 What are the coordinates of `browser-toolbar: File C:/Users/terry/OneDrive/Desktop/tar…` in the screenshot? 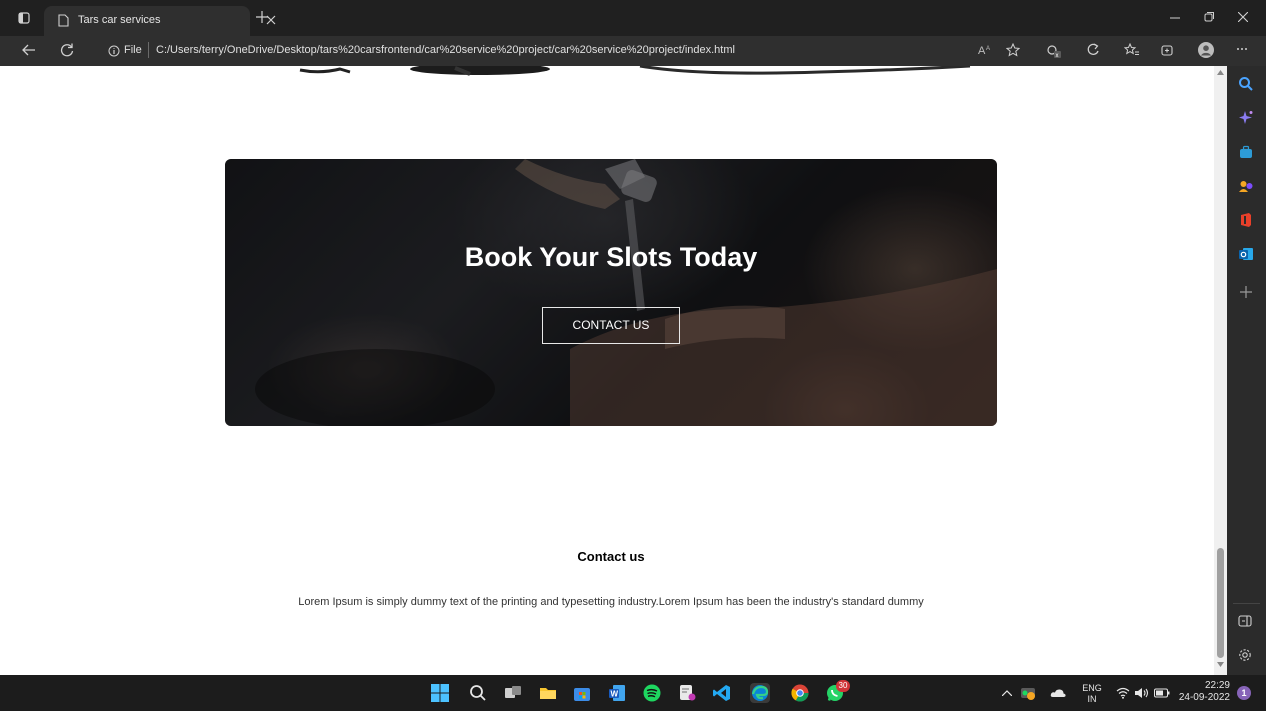 It's located at (633, 51).